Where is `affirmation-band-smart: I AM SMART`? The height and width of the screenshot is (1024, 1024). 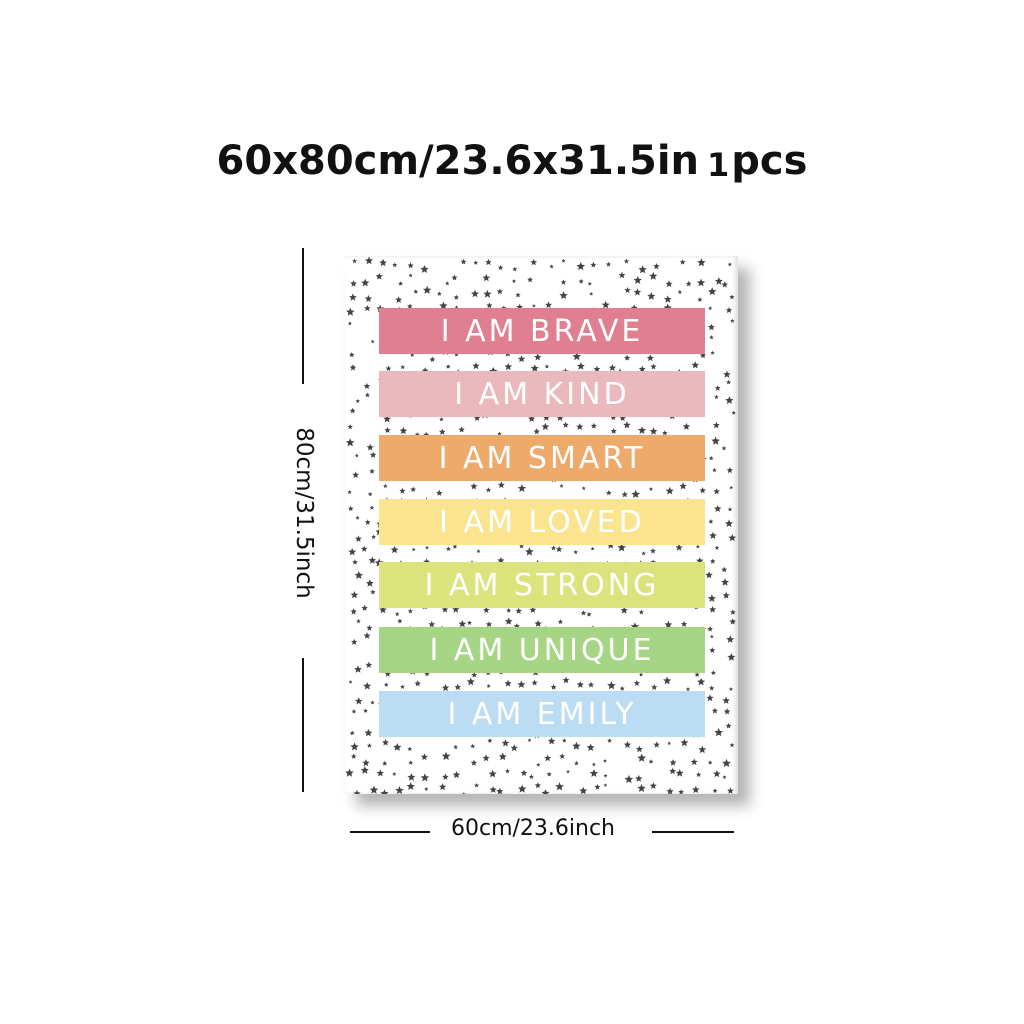
affirmation-band-smart: I AM SMART is located at coordinates (542, 458).